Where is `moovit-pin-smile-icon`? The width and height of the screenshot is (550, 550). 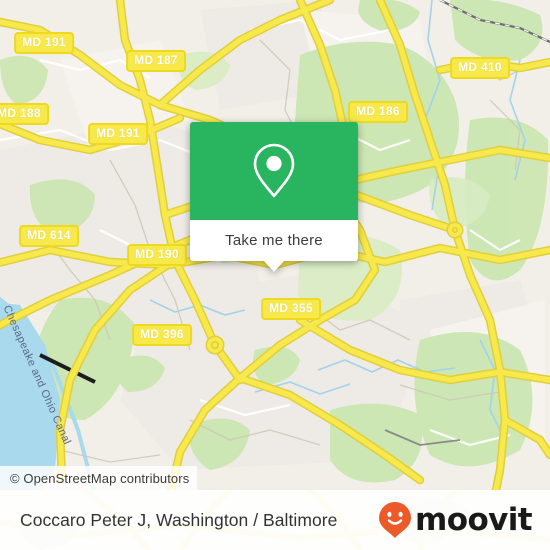
moovit-pin-smile-icon is located at coordinates (395, 520).